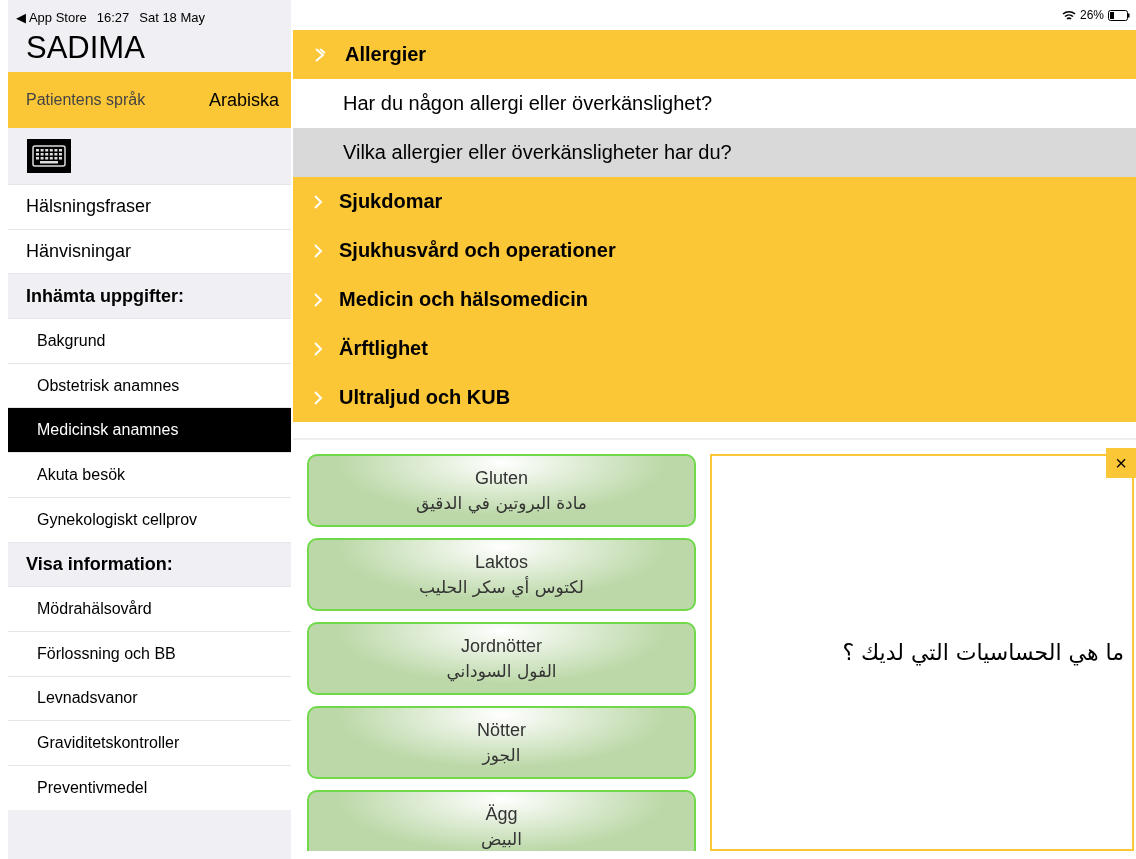  I want to click on category-header: Medicin och hälsomedicin, so click(714, 299).